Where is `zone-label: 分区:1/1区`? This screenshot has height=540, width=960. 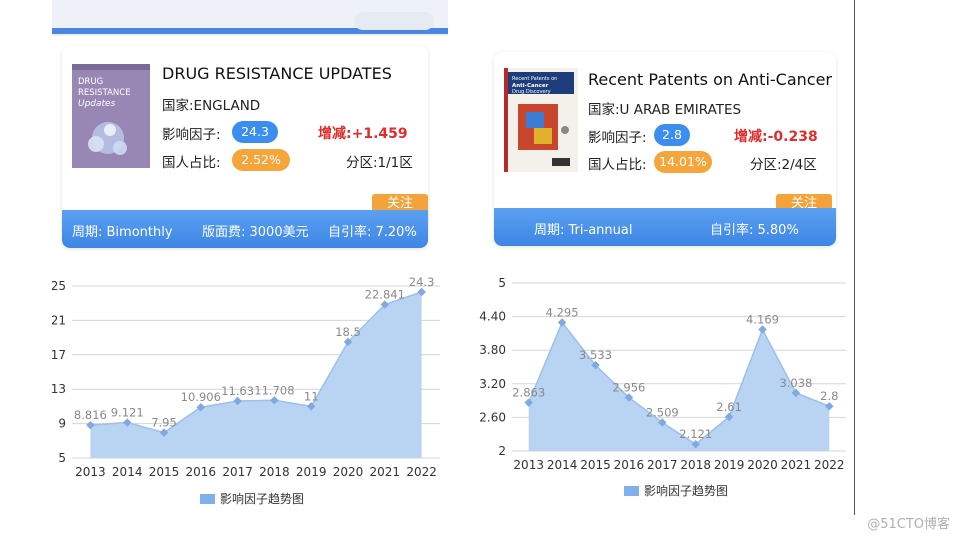
zone-label: 分区:1/1区 is located at coordinates (379, 163).